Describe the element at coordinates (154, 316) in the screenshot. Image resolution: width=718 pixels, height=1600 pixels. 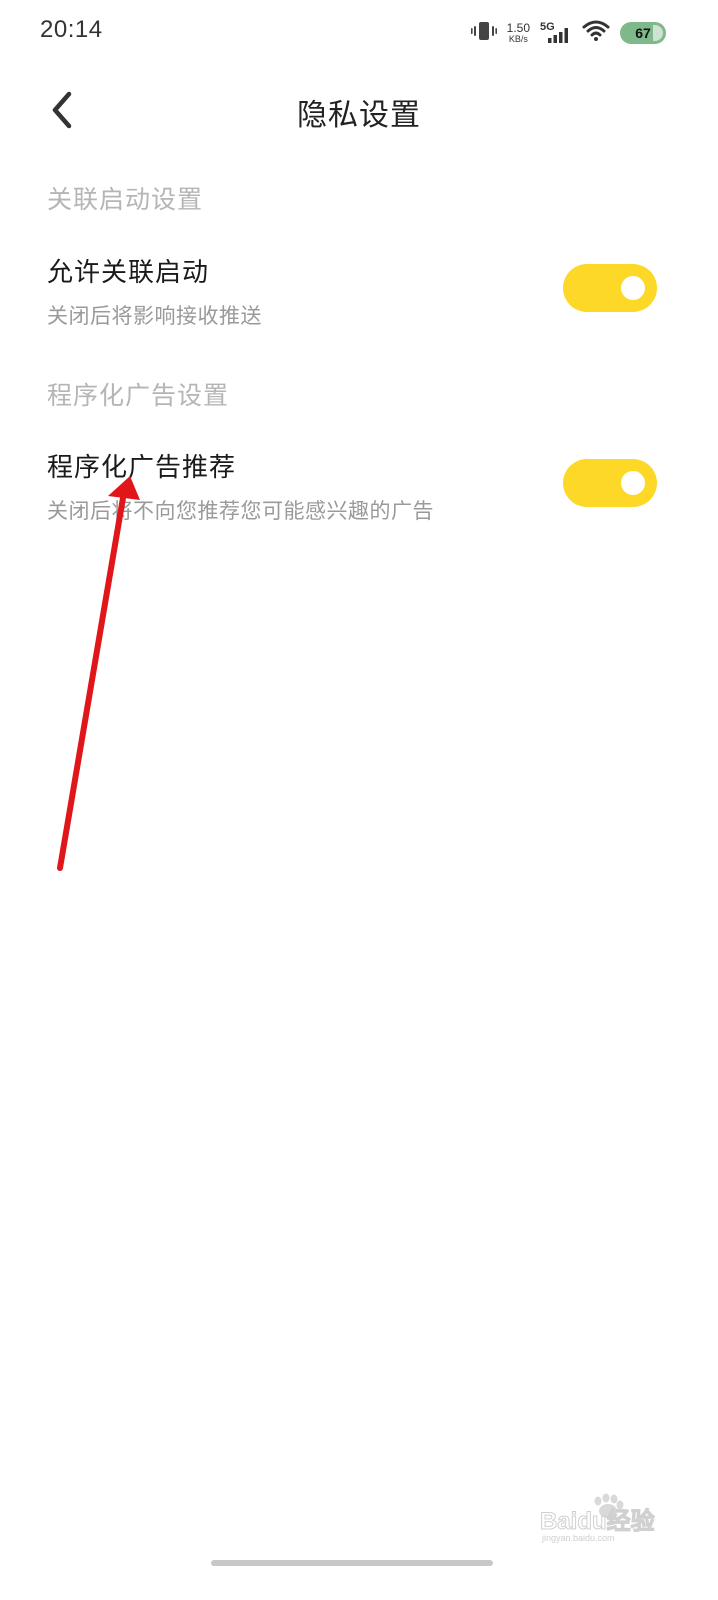
I see `setting-description: 关闭后将影响接收推送` at that location.